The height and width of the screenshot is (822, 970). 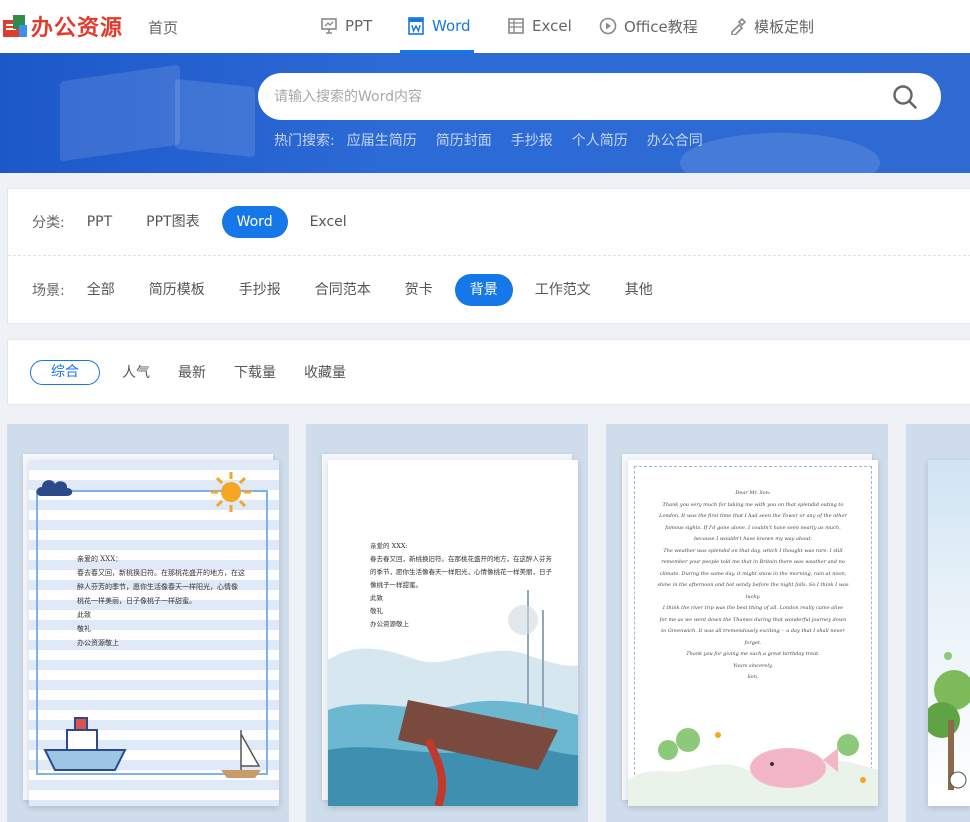 I want to click on scene-label: 场景:, so click(x=48, y=290).